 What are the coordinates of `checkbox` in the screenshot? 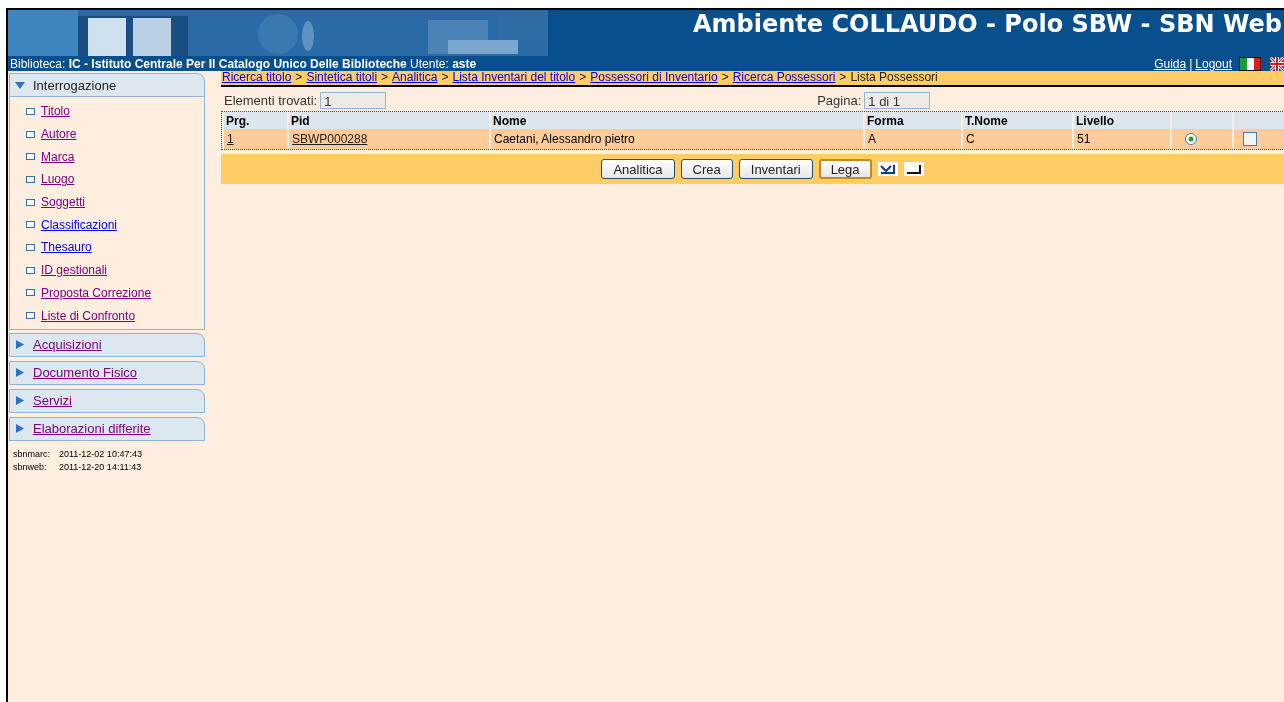 It's located at (1250, 139).